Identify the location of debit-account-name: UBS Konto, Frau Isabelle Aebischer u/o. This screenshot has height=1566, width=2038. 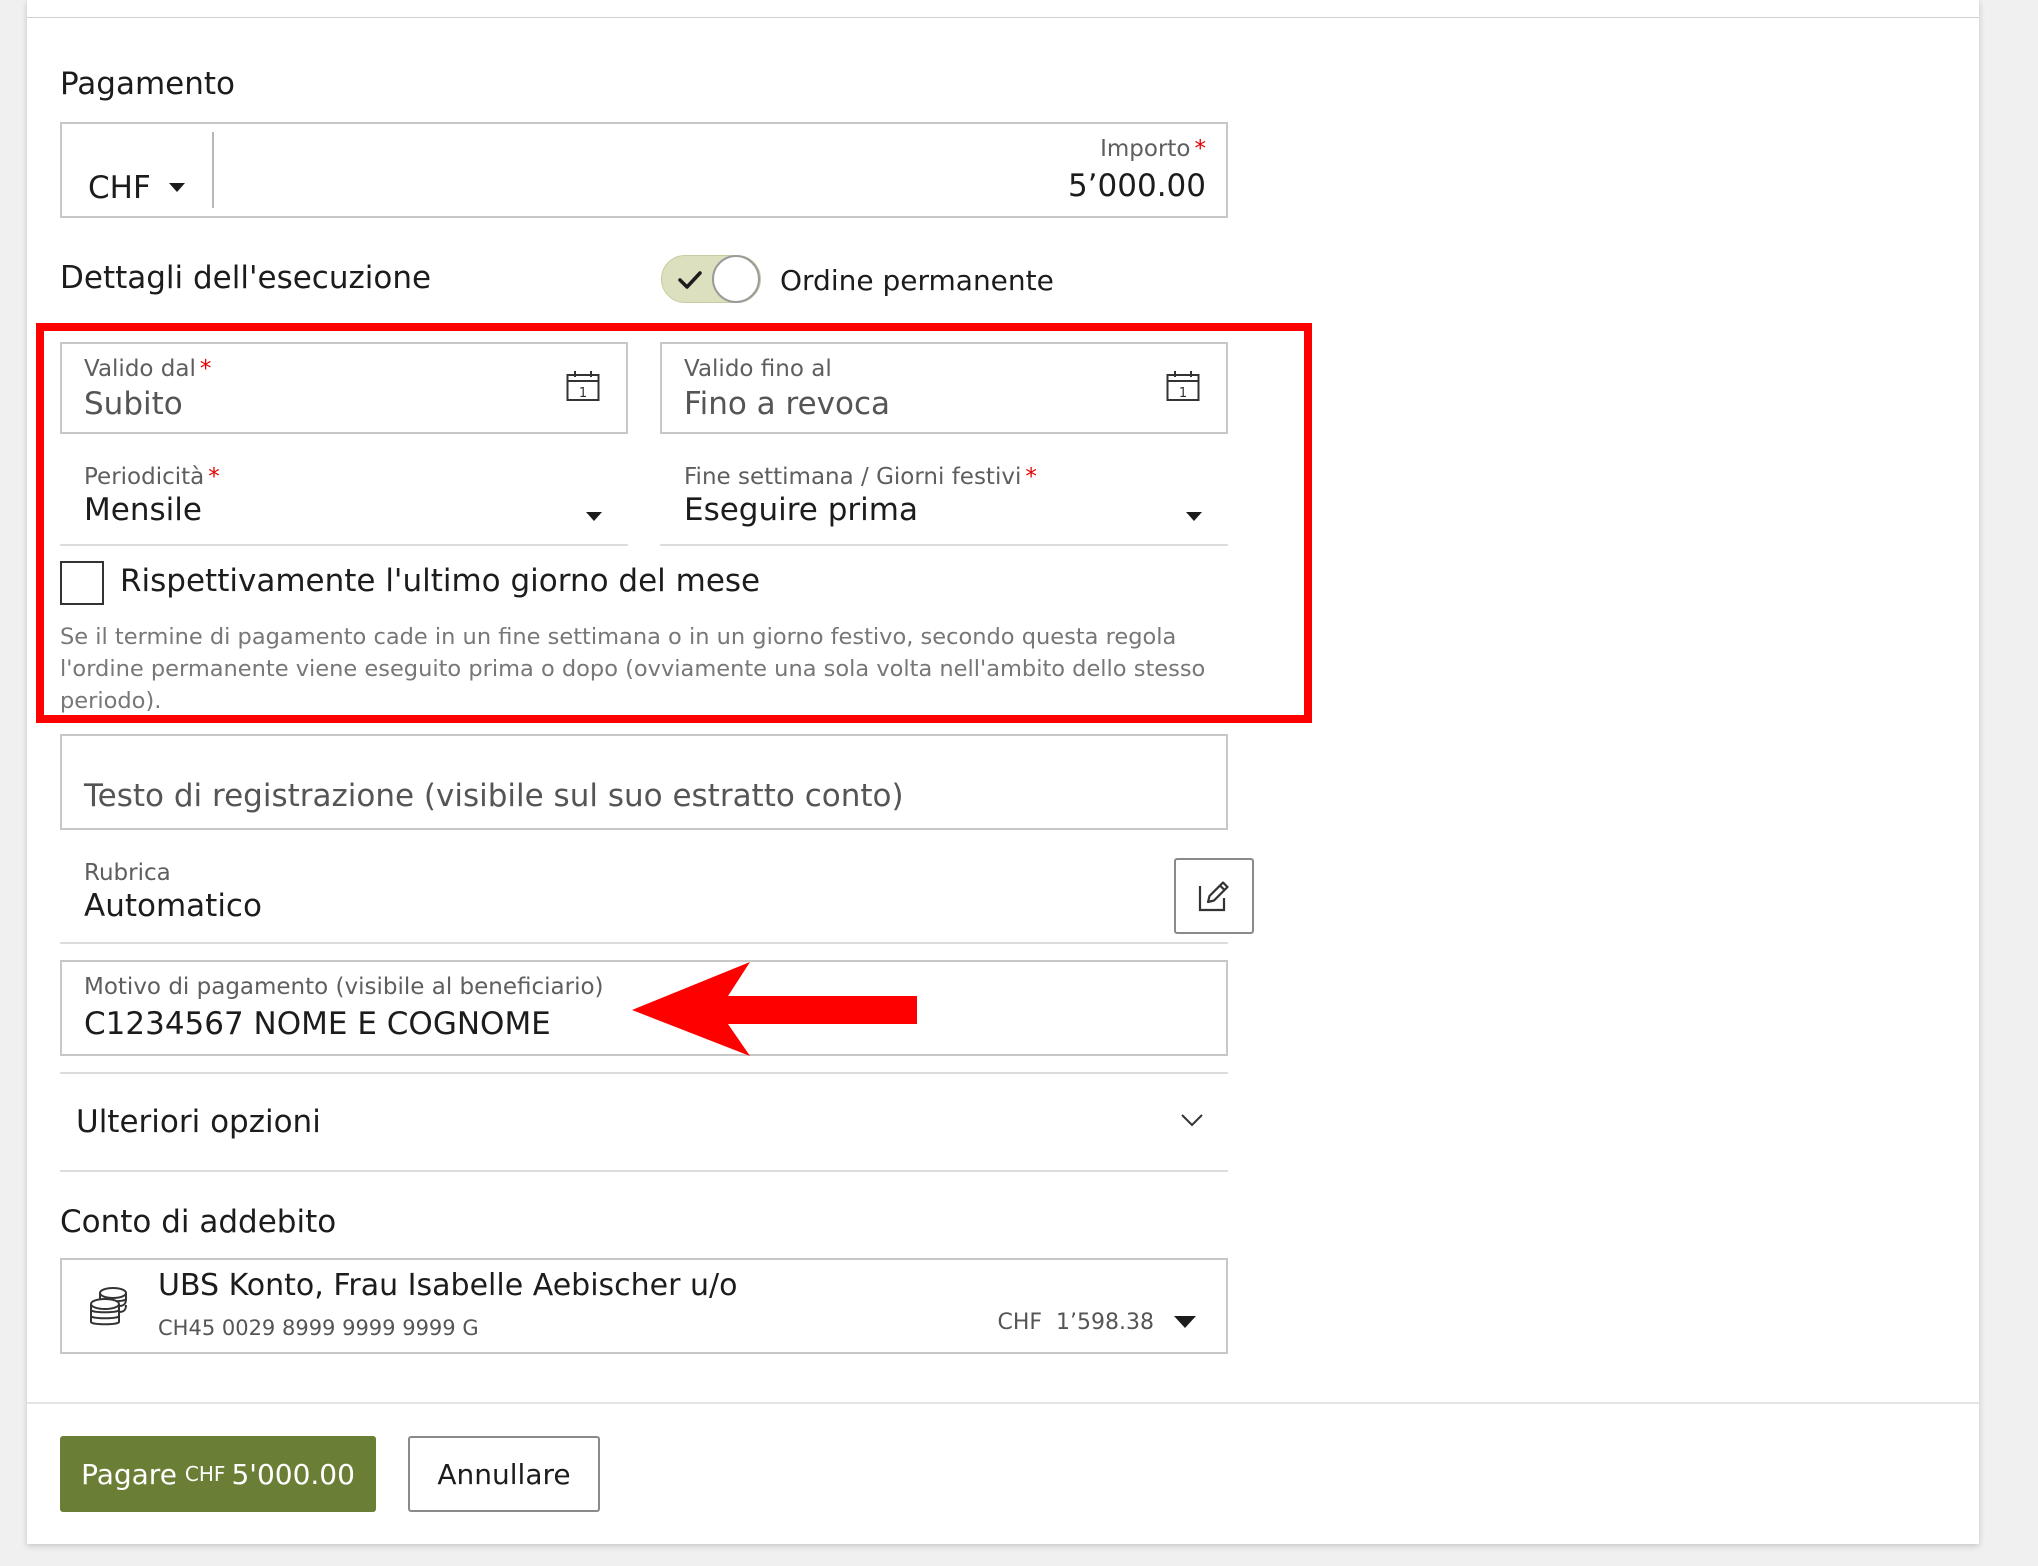
(448, 1285).